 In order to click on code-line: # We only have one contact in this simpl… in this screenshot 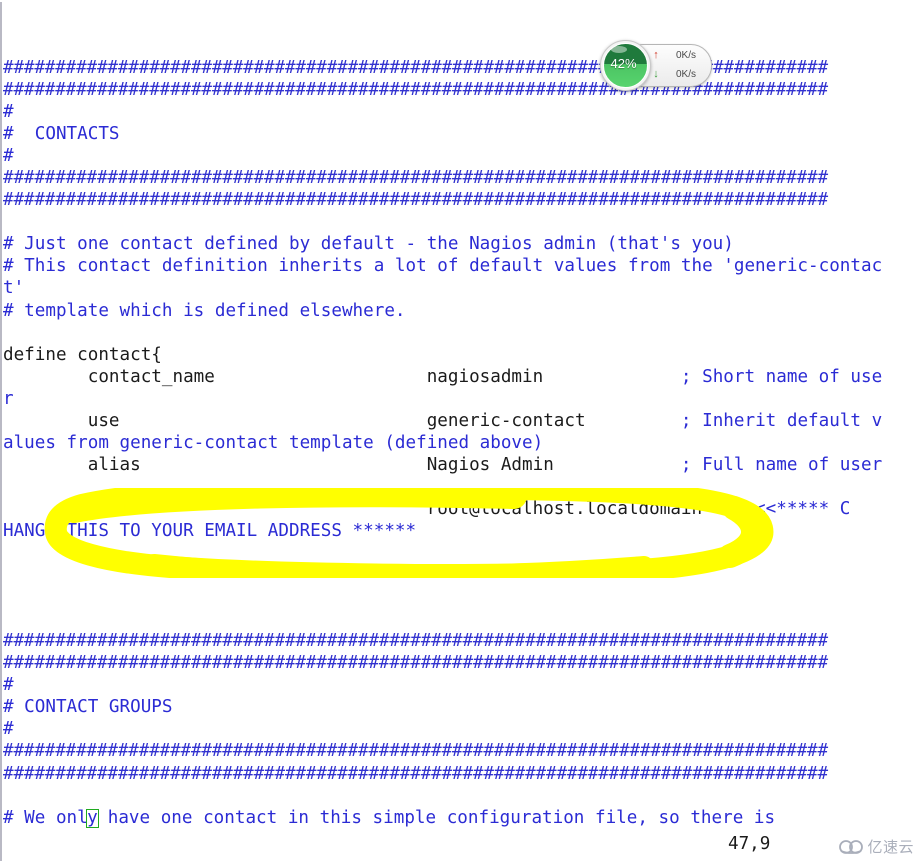, I will do `click(462, 818)`.